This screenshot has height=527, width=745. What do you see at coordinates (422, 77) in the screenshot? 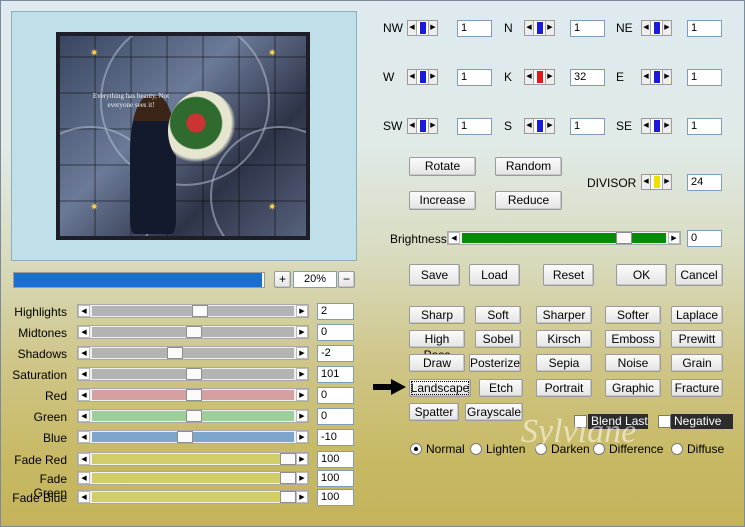
I see `kernel-w-spinner: ◀ ▶` at bounding box center [422, 77].